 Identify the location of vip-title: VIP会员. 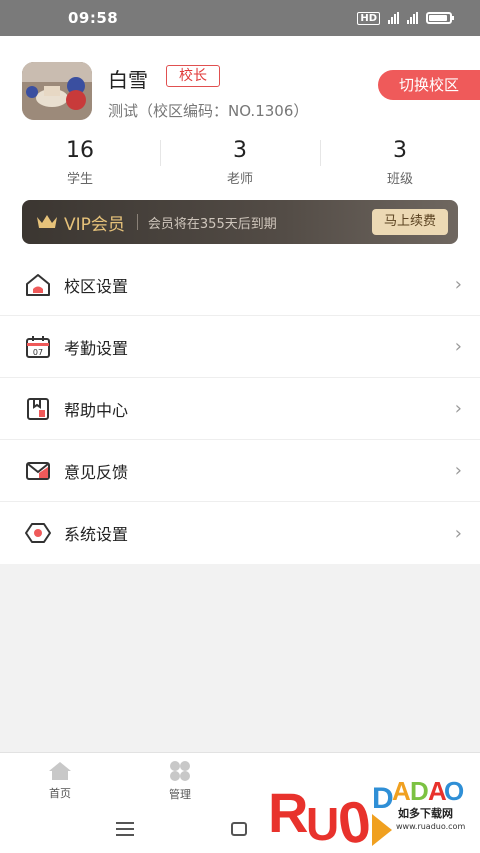
(94, 224).